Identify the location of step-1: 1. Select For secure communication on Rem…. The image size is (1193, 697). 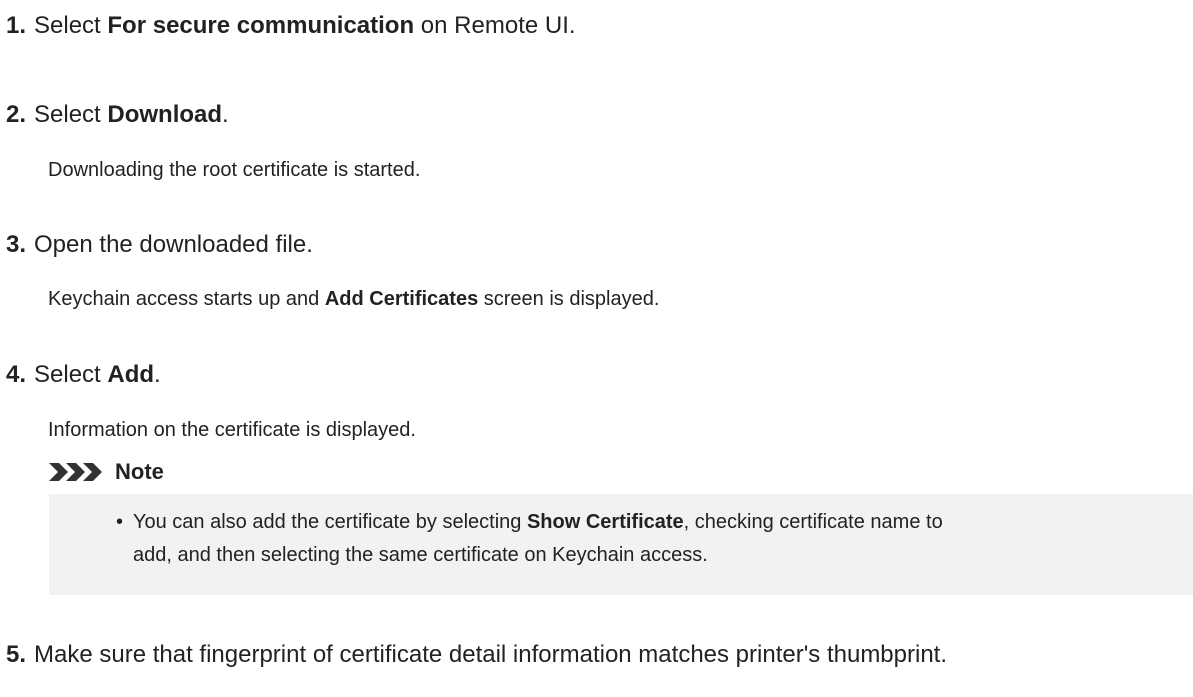
(291, 26).